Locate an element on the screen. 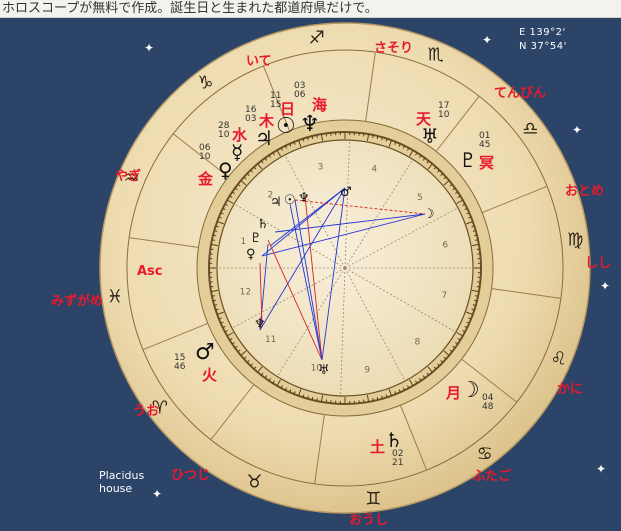  venus-icon: ♀ is located at coordinates (225, 170).